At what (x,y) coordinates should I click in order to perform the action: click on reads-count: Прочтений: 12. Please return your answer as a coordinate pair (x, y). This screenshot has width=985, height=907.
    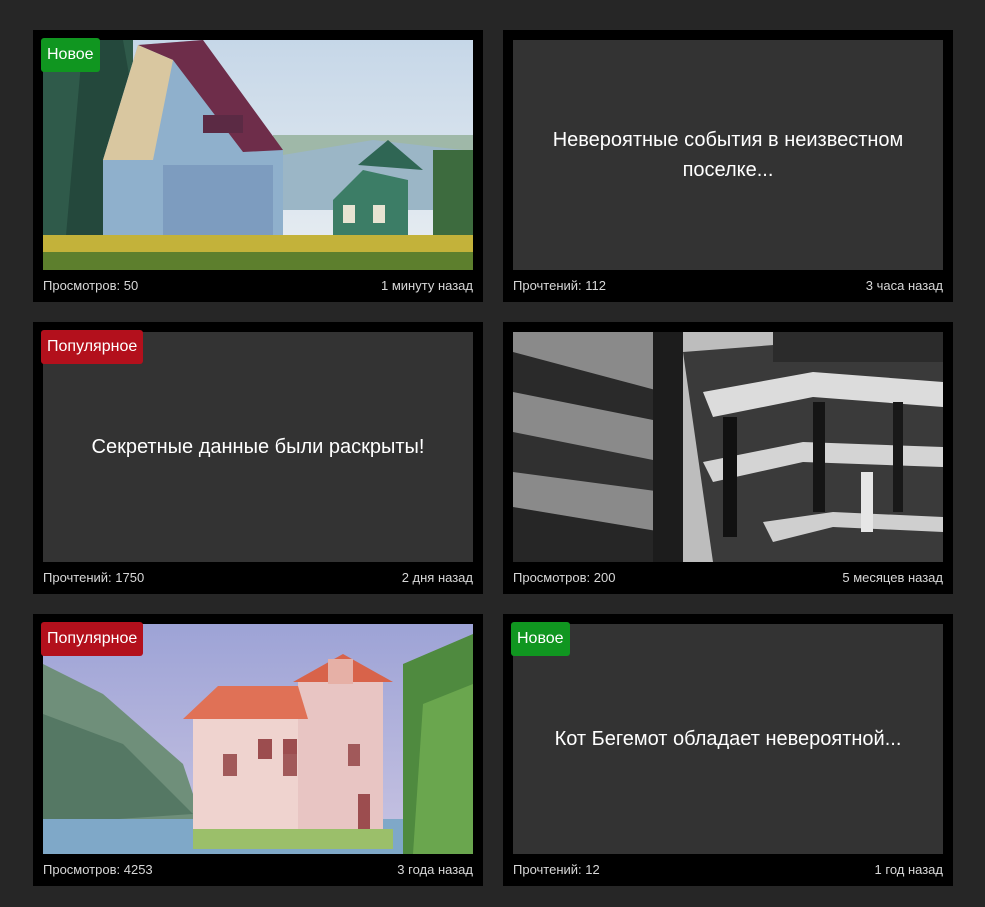
    Looking at the image, I should click on (556, 869).